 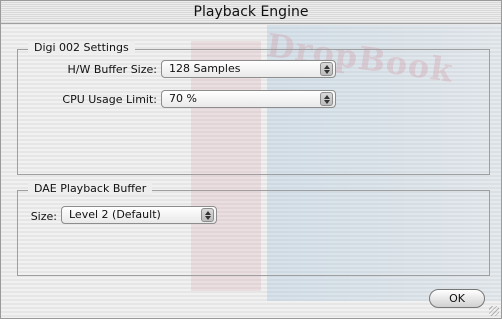 I want to click on dae-buffer-size-popup: Level 2 (Default), so click(x=139, y=215).